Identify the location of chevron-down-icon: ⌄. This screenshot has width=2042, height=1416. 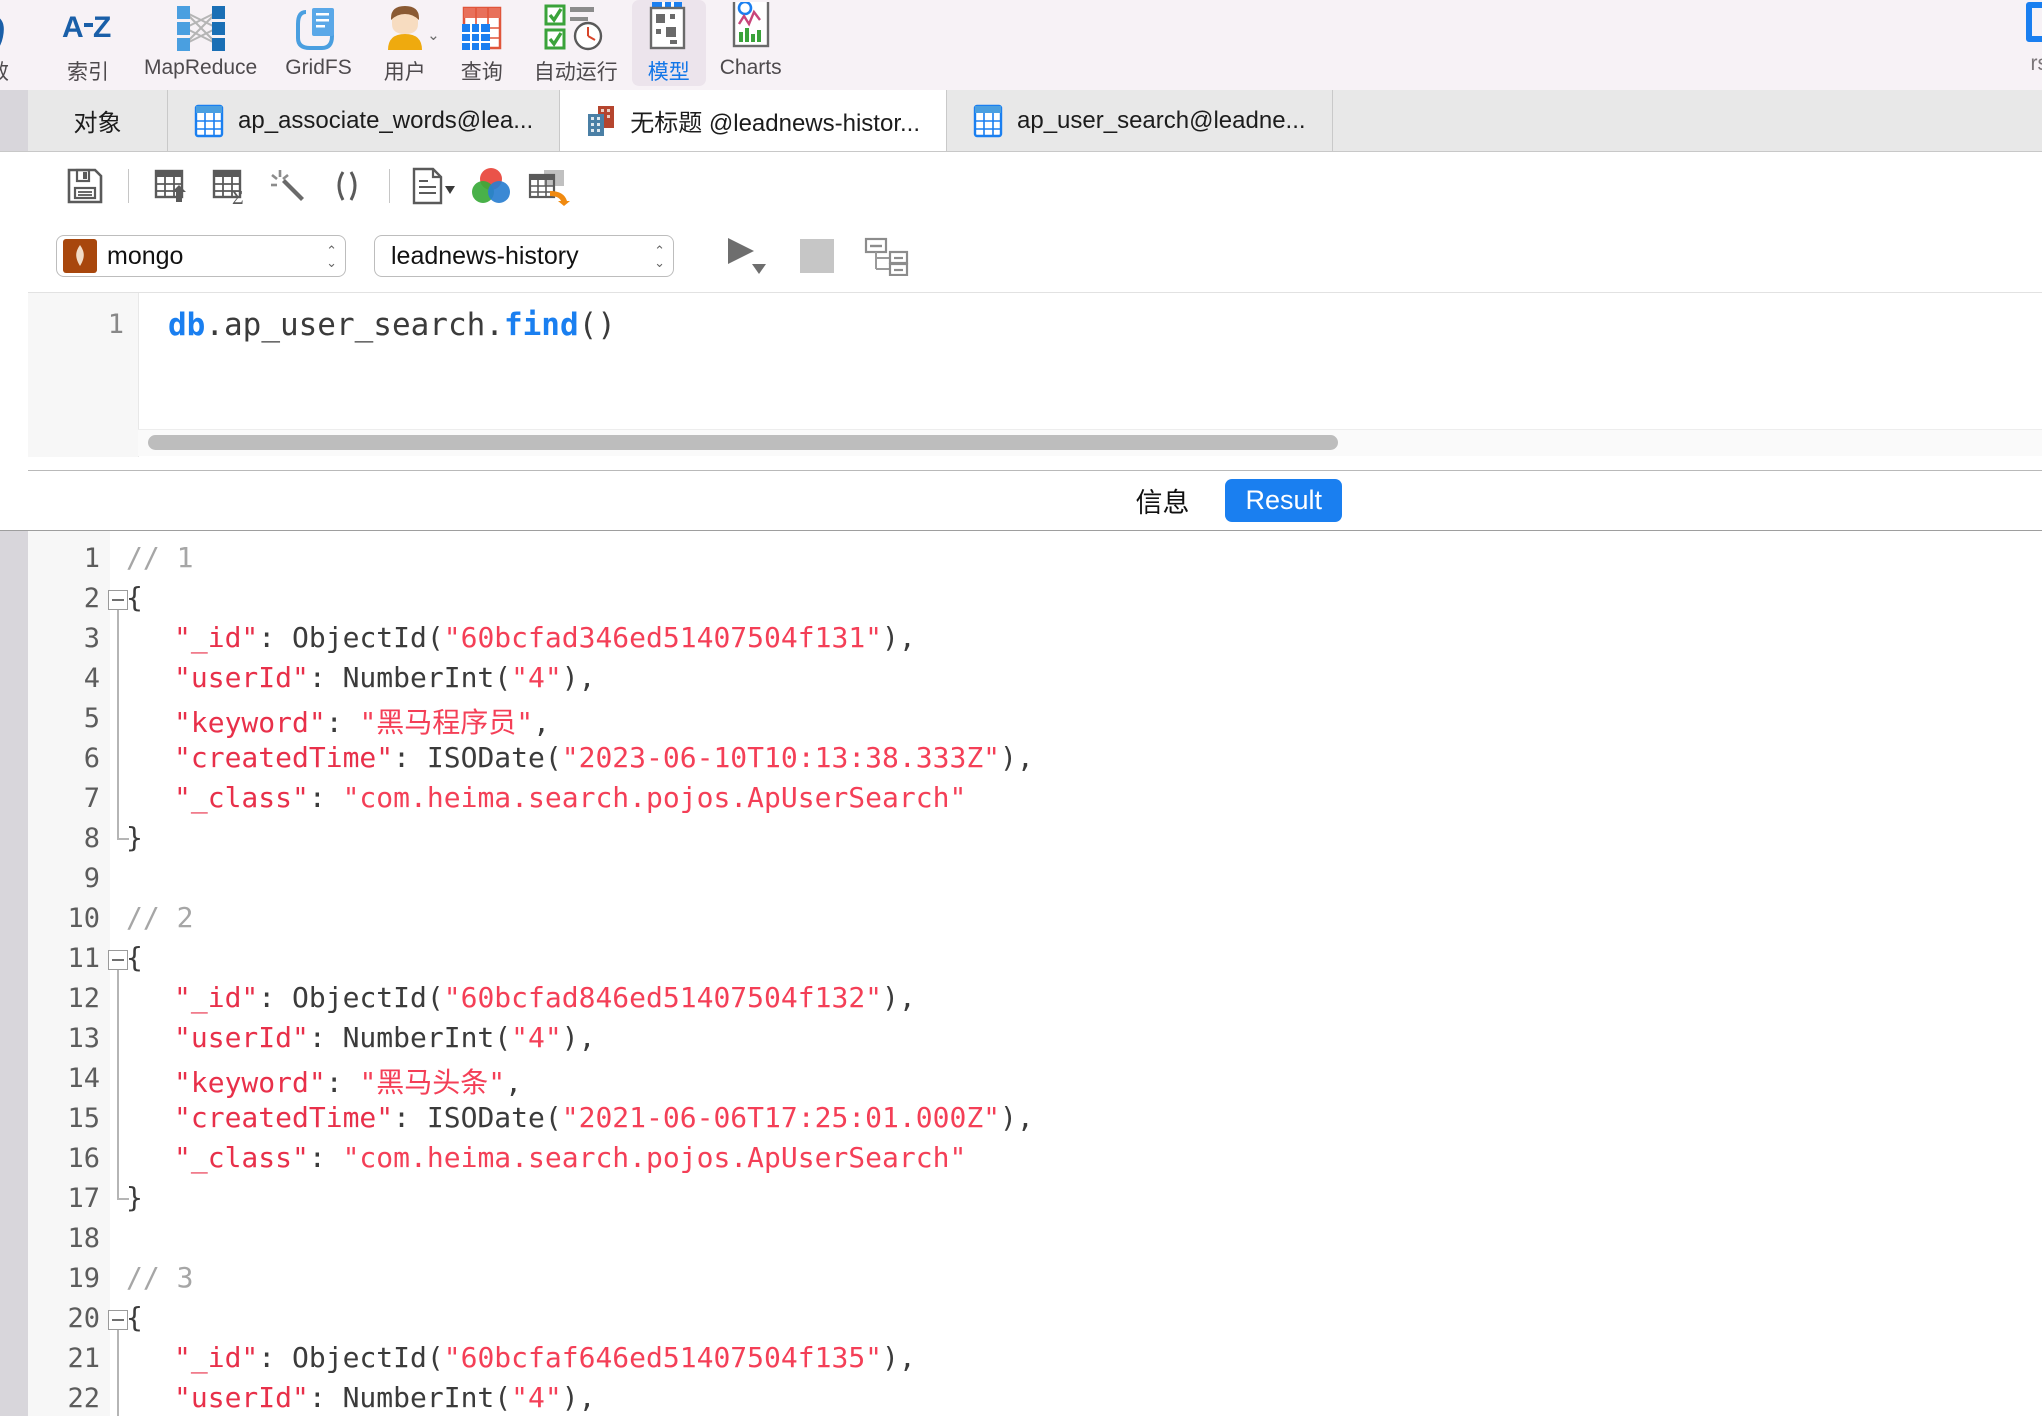
(433, 35).